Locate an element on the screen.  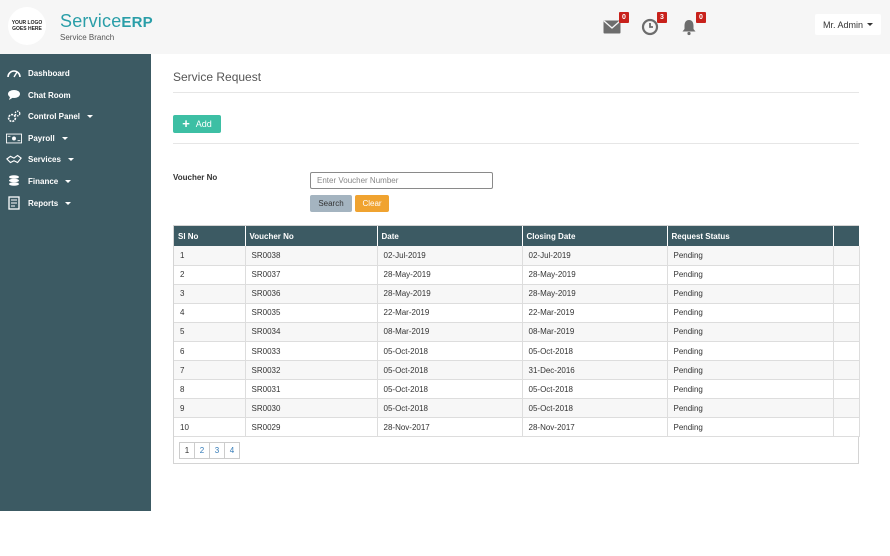
report-icon is located at coordinates (14, 203).